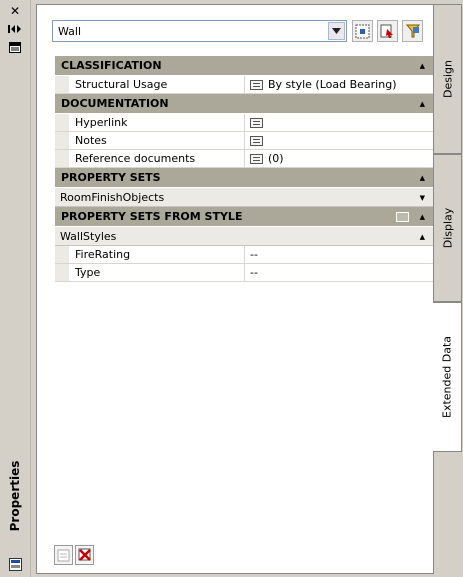 This screenshot has height=577, width=463. What do you see at coordinates (15, 564) in the screenshot?
I see `palette-icon` at bounding box center [15, 564].